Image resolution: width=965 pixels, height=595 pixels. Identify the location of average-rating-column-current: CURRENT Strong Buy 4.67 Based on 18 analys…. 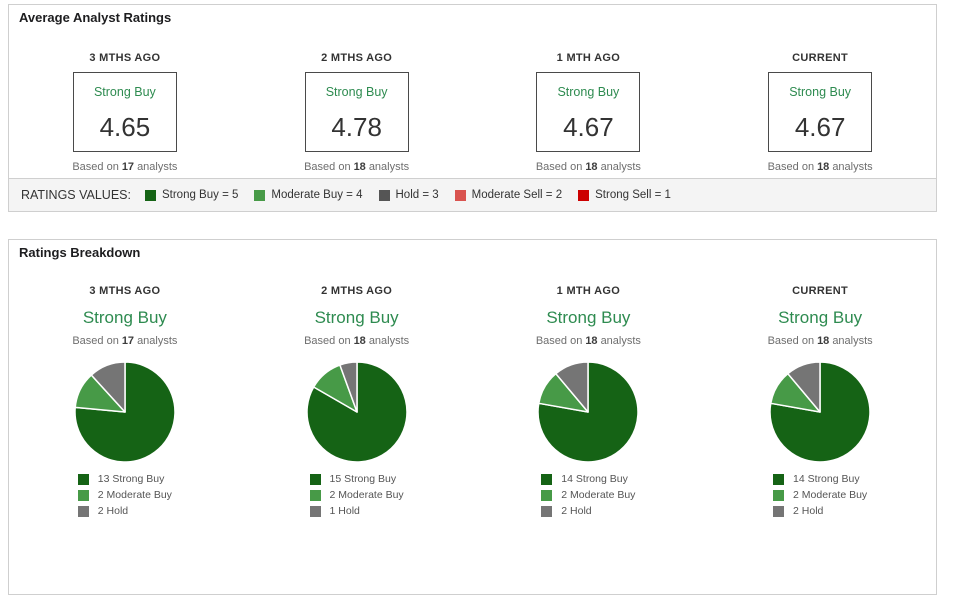
(820, 104).